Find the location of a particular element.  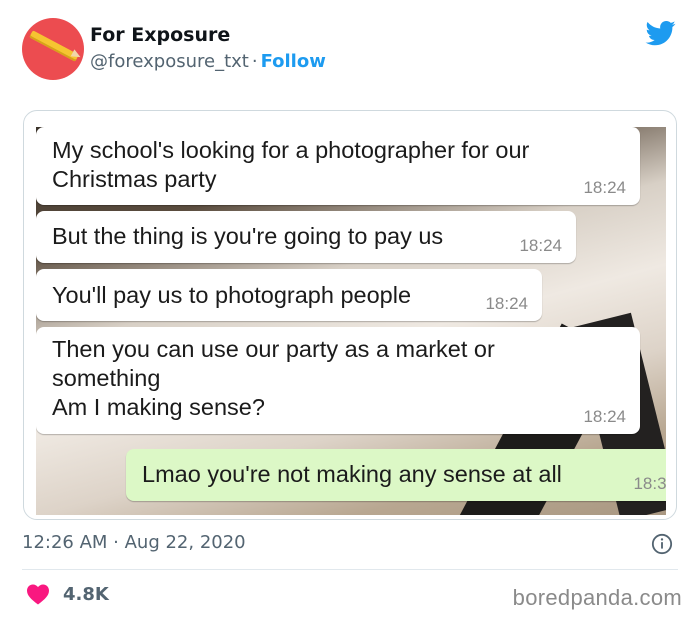

twitter-bird-icon is located at coordinates (661, 33).